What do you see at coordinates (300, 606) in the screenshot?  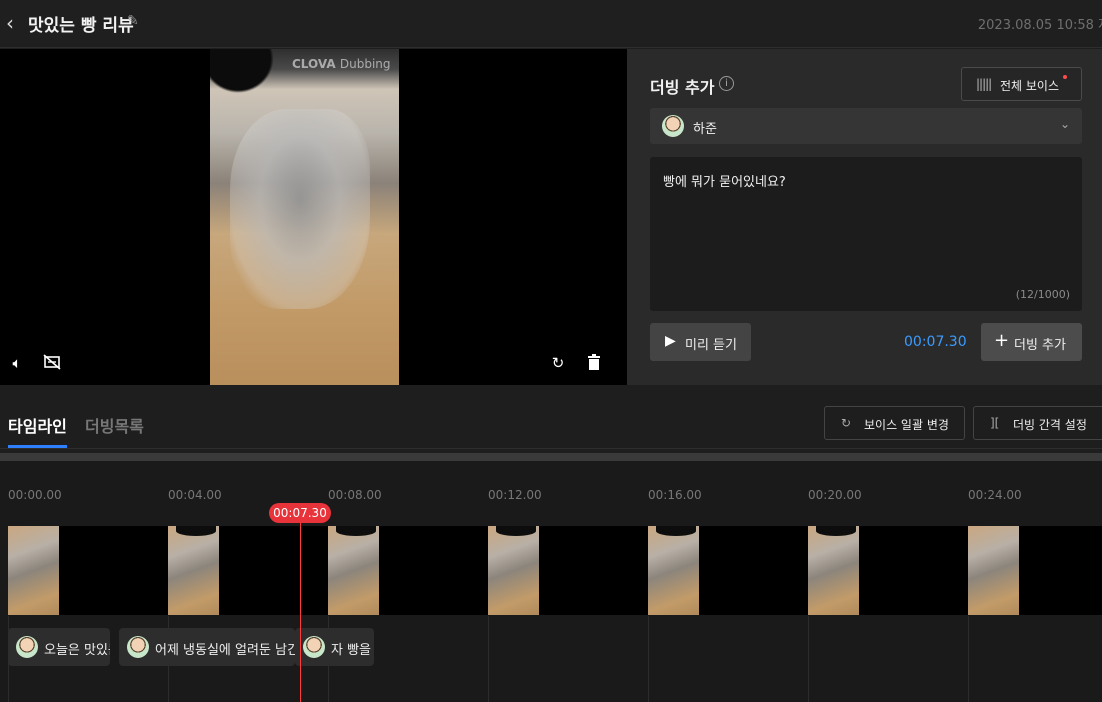 I see `playhead-line` at bounding box center [300, 606].